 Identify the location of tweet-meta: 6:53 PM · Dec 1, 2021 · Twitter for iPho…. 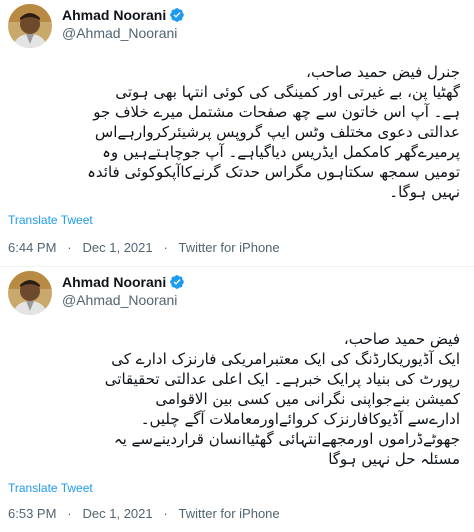
(144, 513).